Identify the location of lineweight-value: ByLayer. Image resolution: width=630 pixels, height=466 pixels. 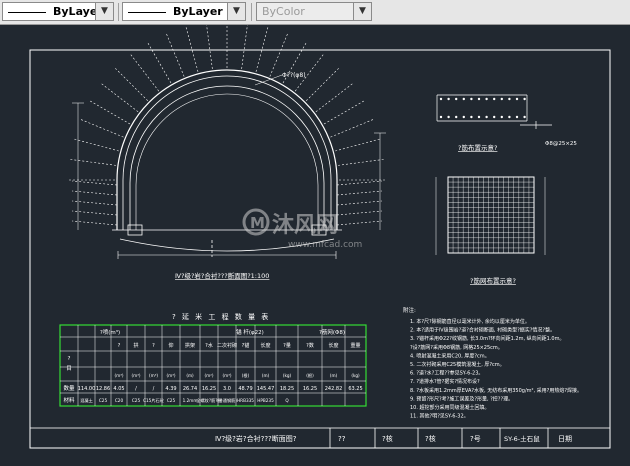
(198, 11).